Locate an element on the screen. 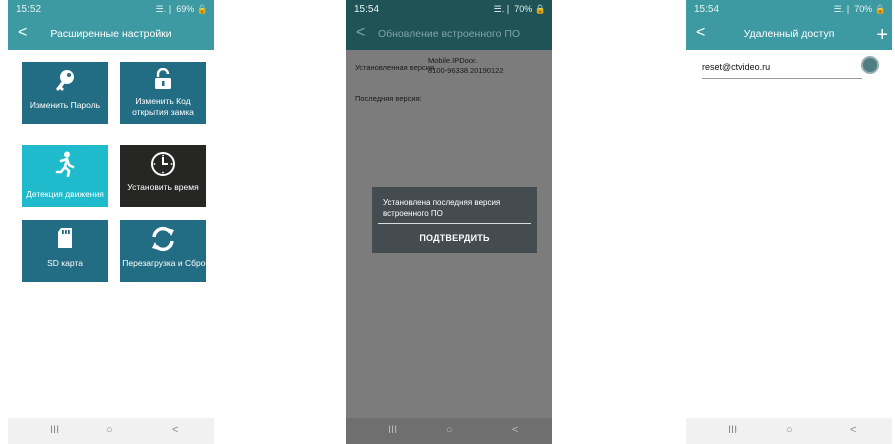 The height and width of the screenshot is (444, 895). latest-version-label: Последняя версия: is located at coordinates (388, 98).